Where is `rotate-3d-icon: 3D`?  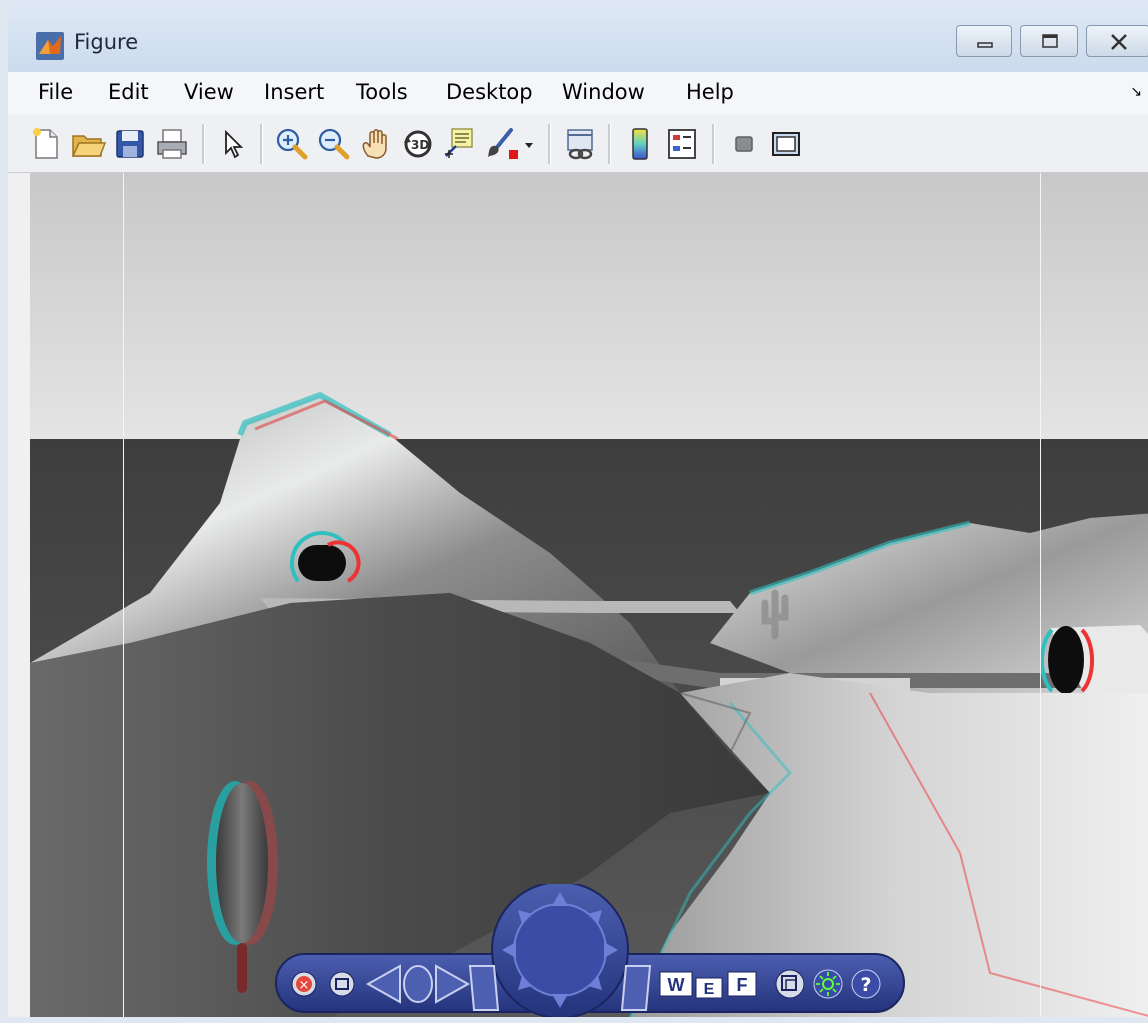
rotate-3d-icon: 3D is located at coordinates (418, 144).